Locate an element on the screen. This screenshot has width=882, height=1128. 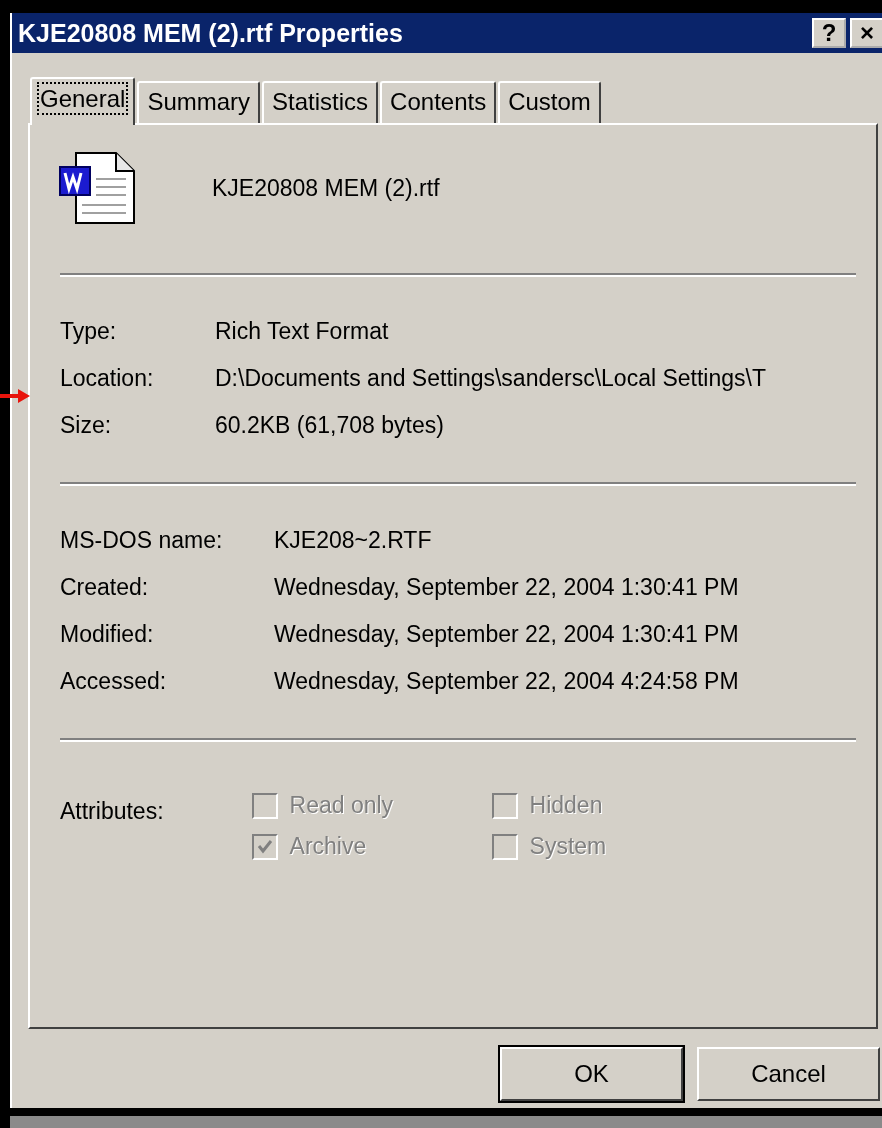
checkbox-label: Read only is located at coordinates (341, 805).